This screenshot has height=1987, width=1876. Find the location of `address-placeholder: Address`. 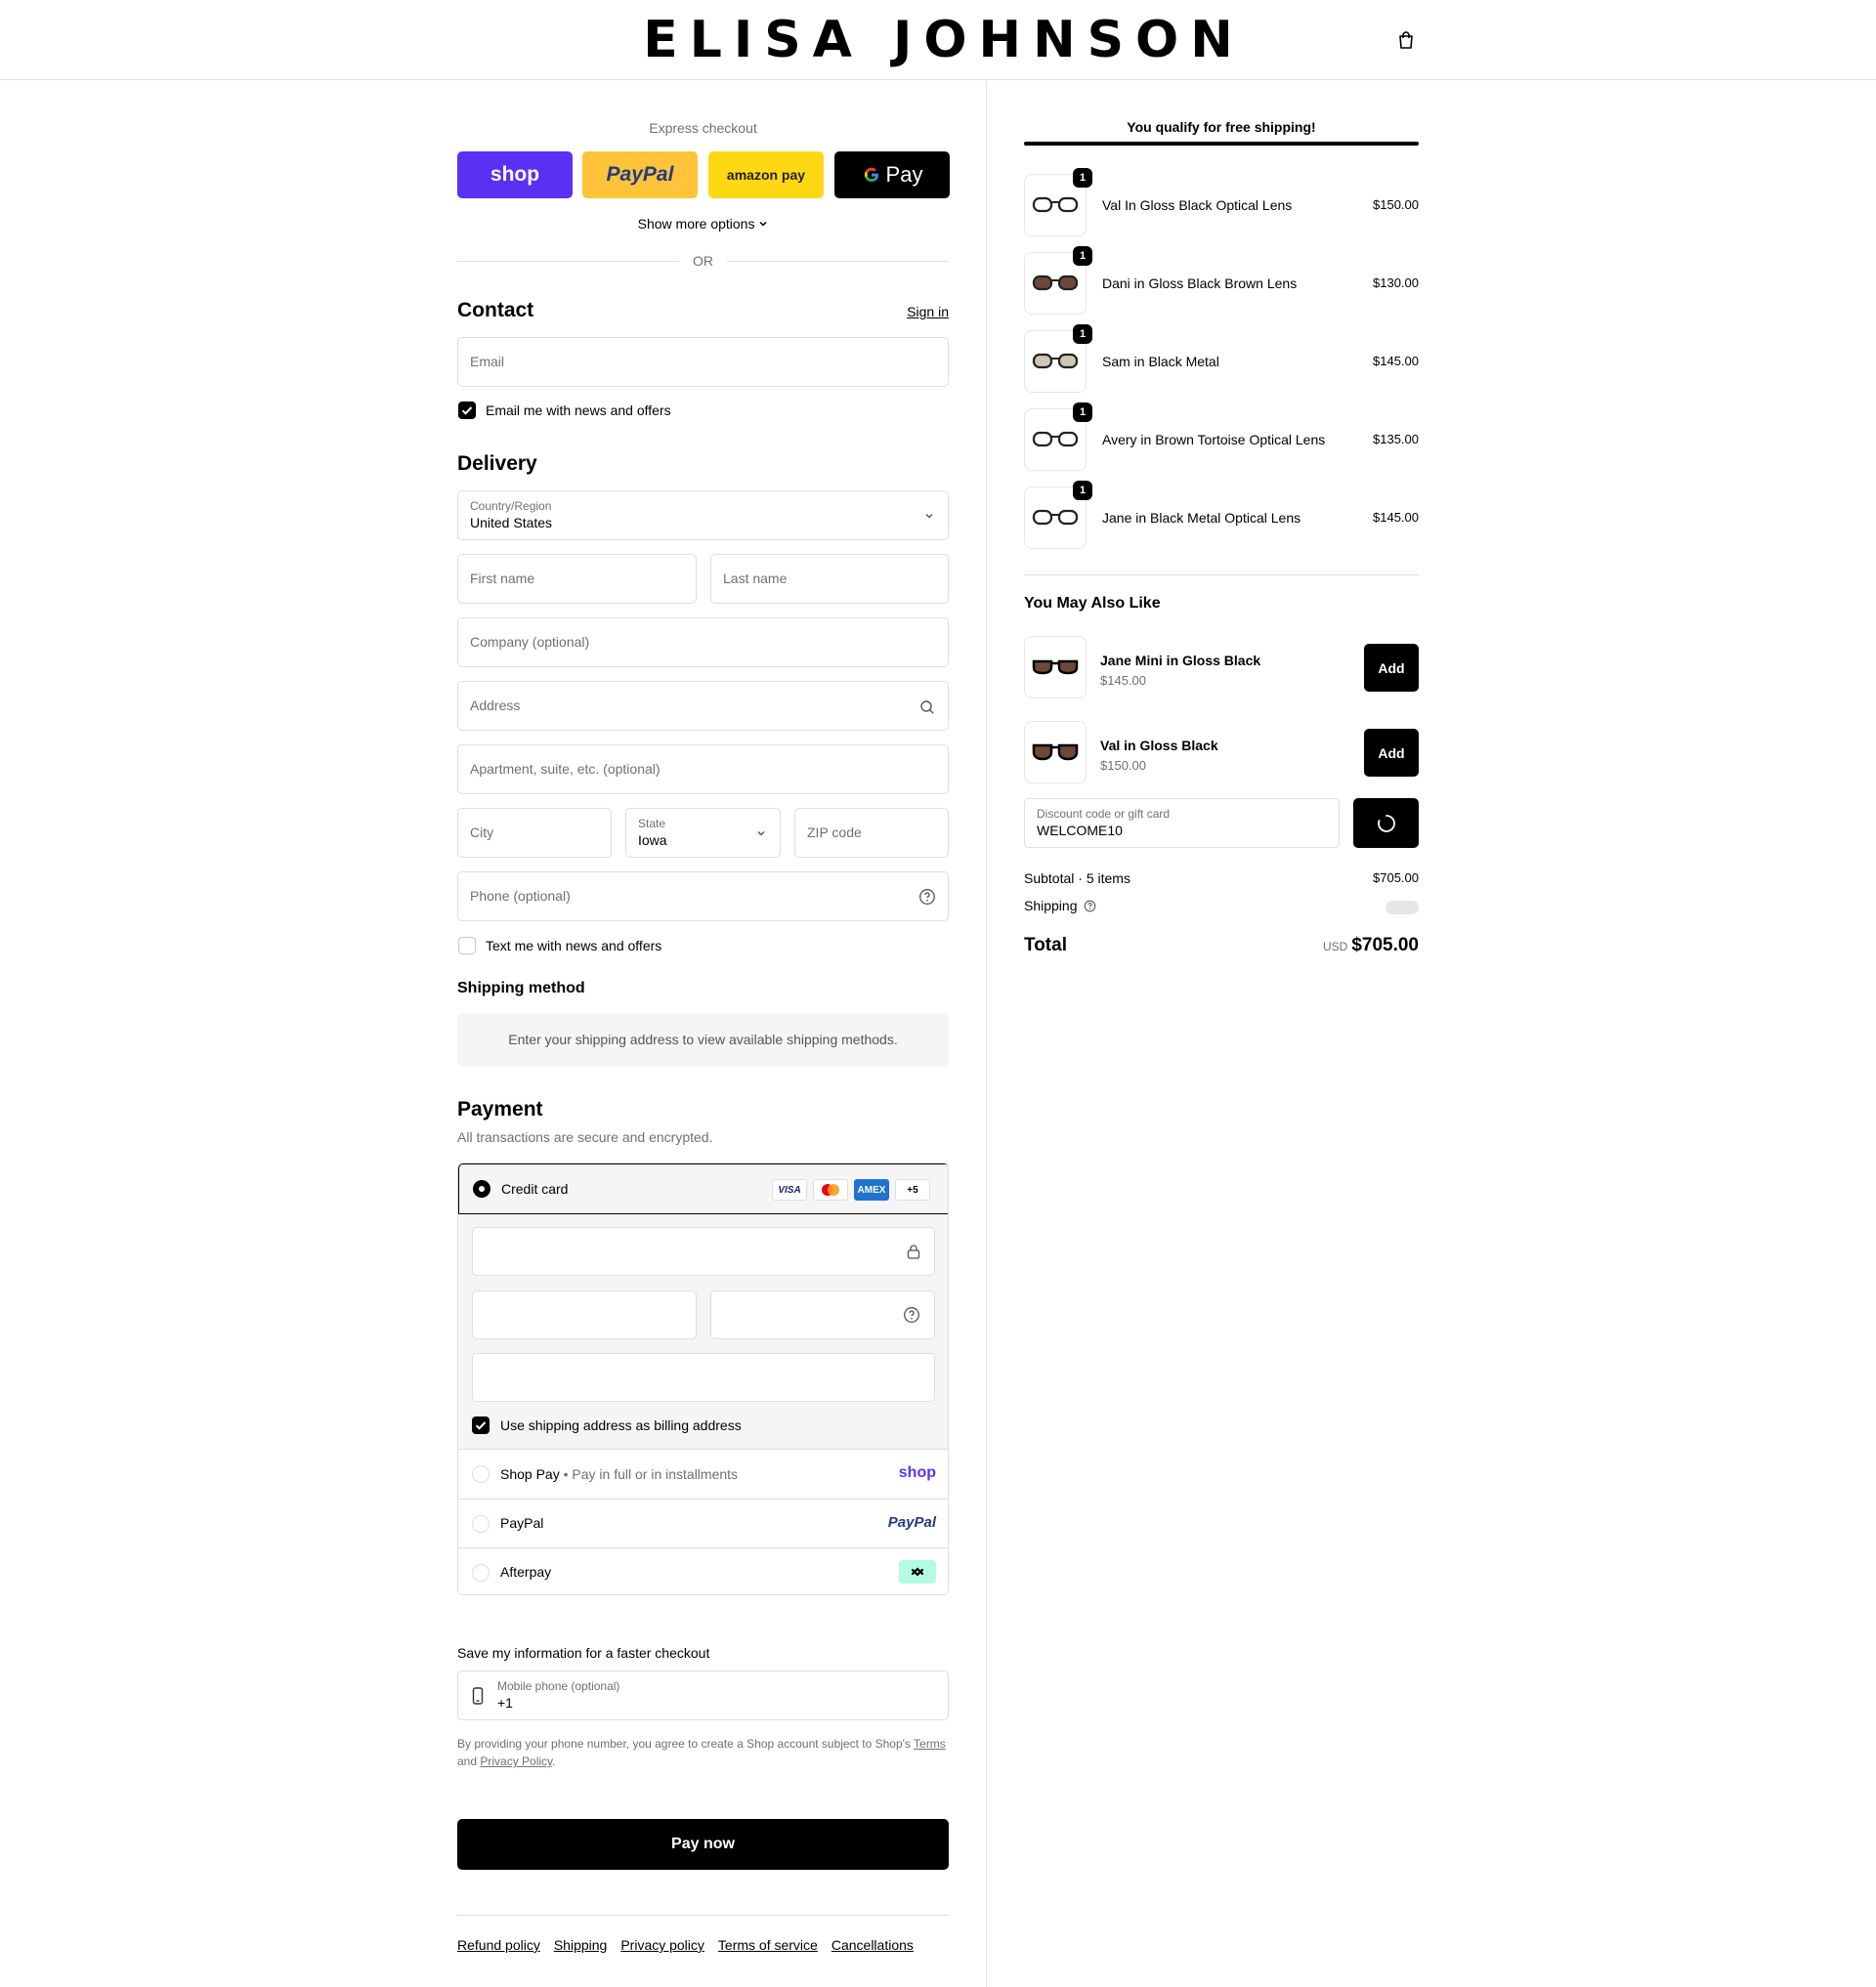

address-placeholder: Address is located at coordinates (495, 706).